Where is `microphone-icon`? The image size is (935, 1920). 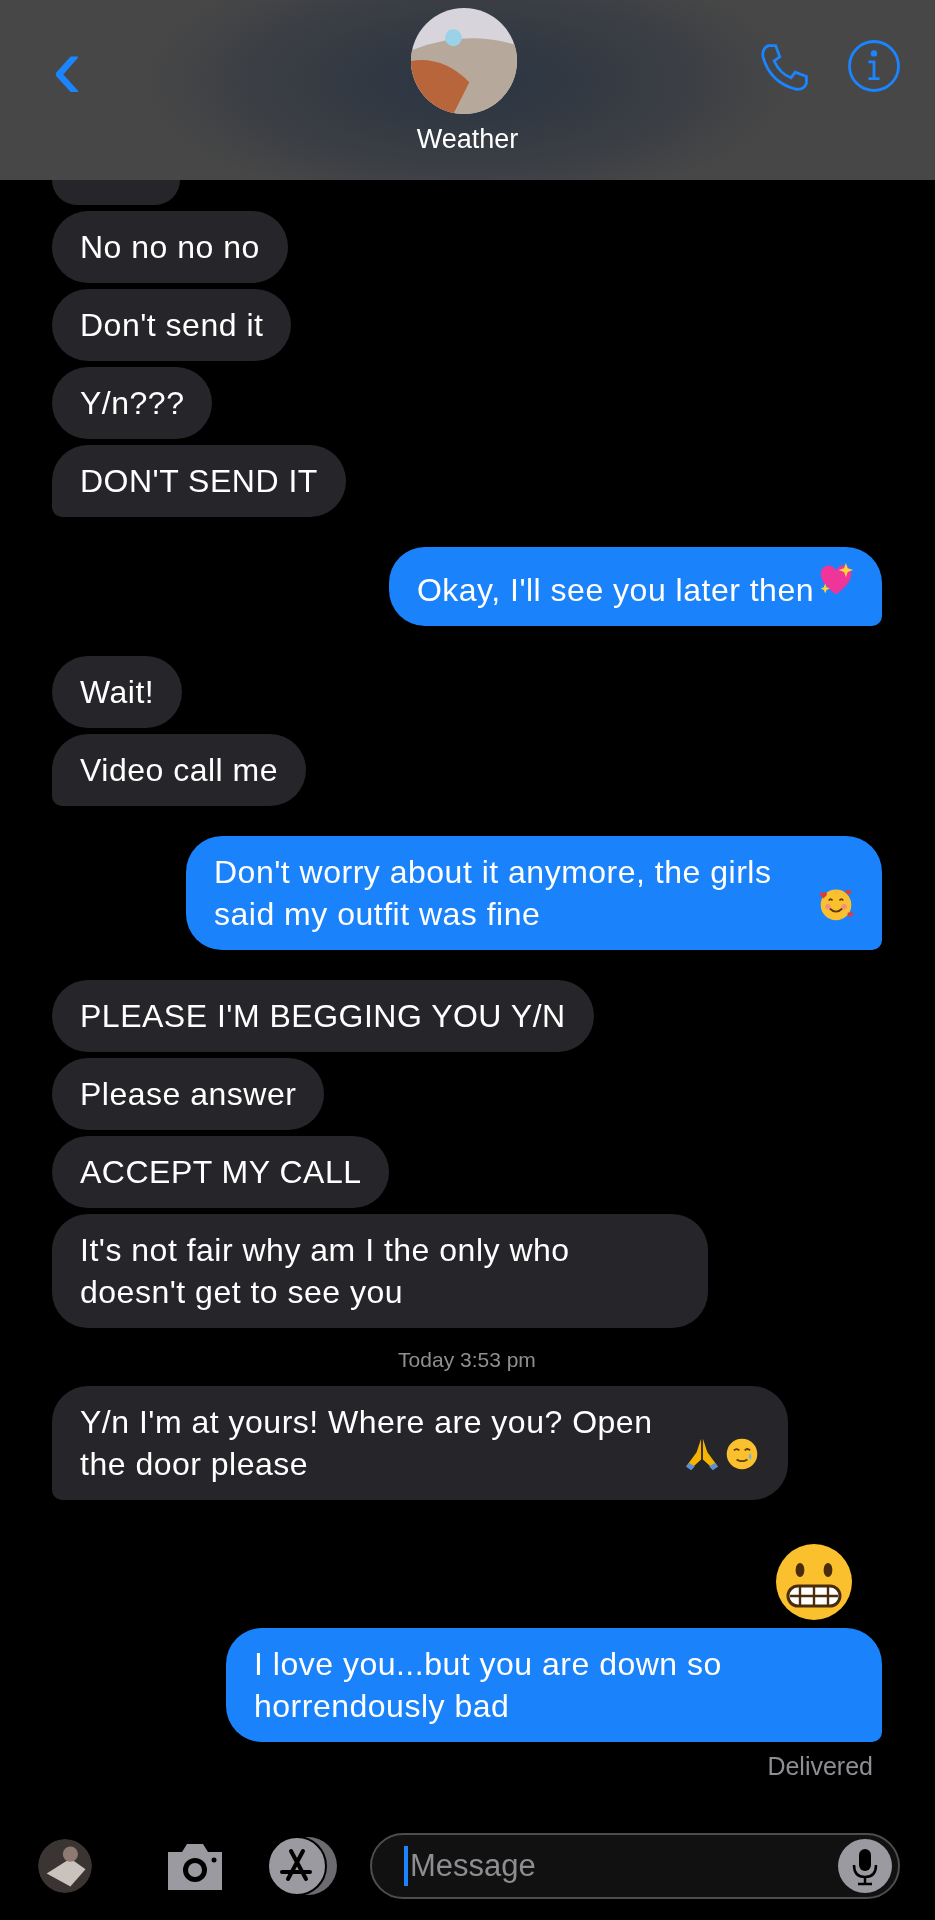 microphone-icon is located at coordinates (865, 1866).